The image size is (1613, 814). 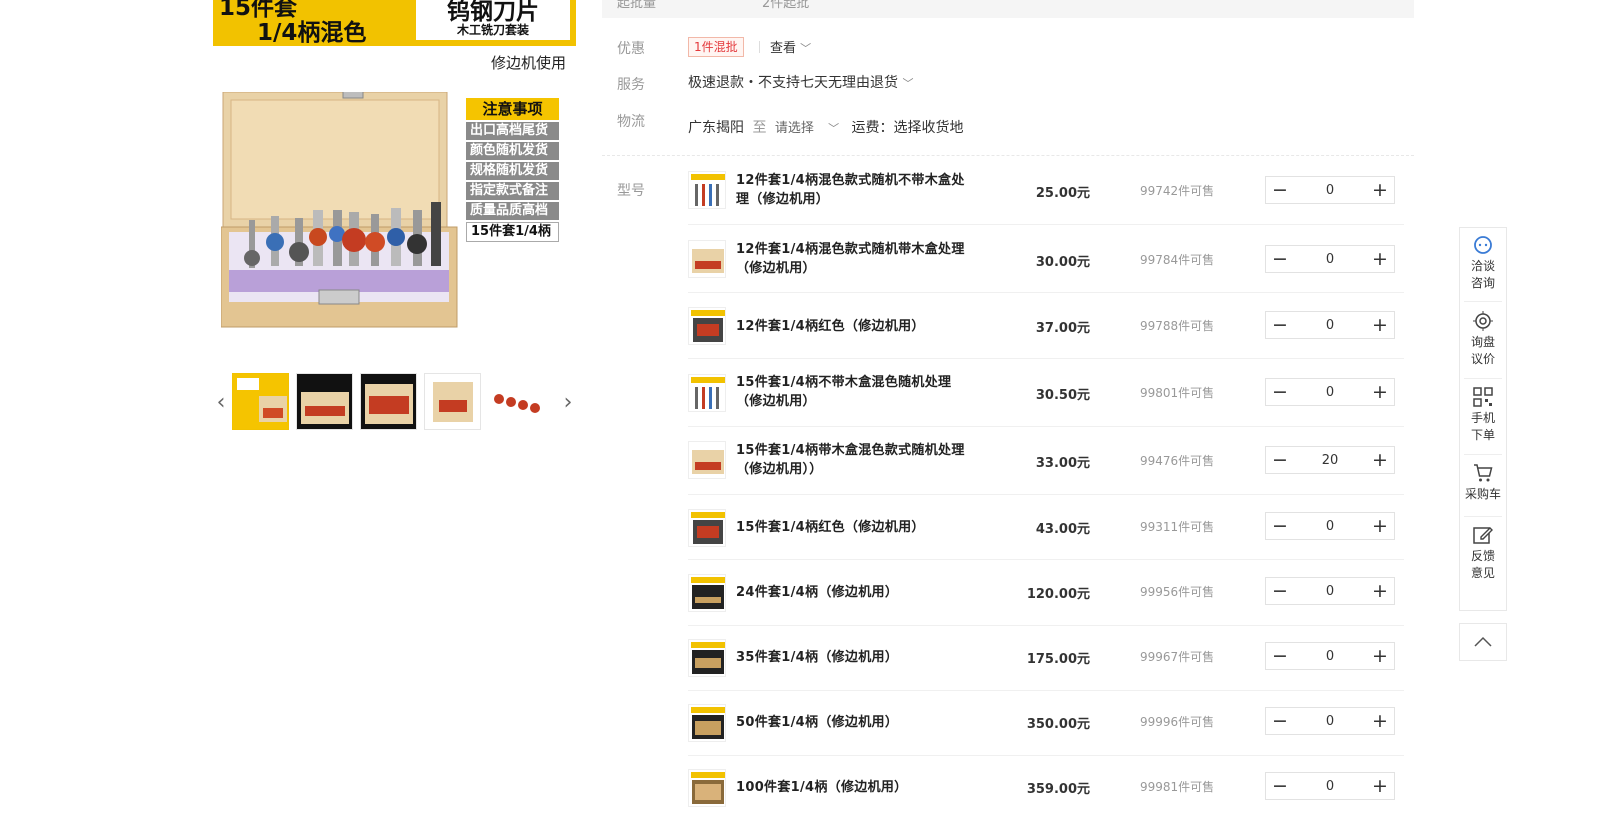 I want to click on mobile-label-1: 手机, so click(x=1482, y=418).